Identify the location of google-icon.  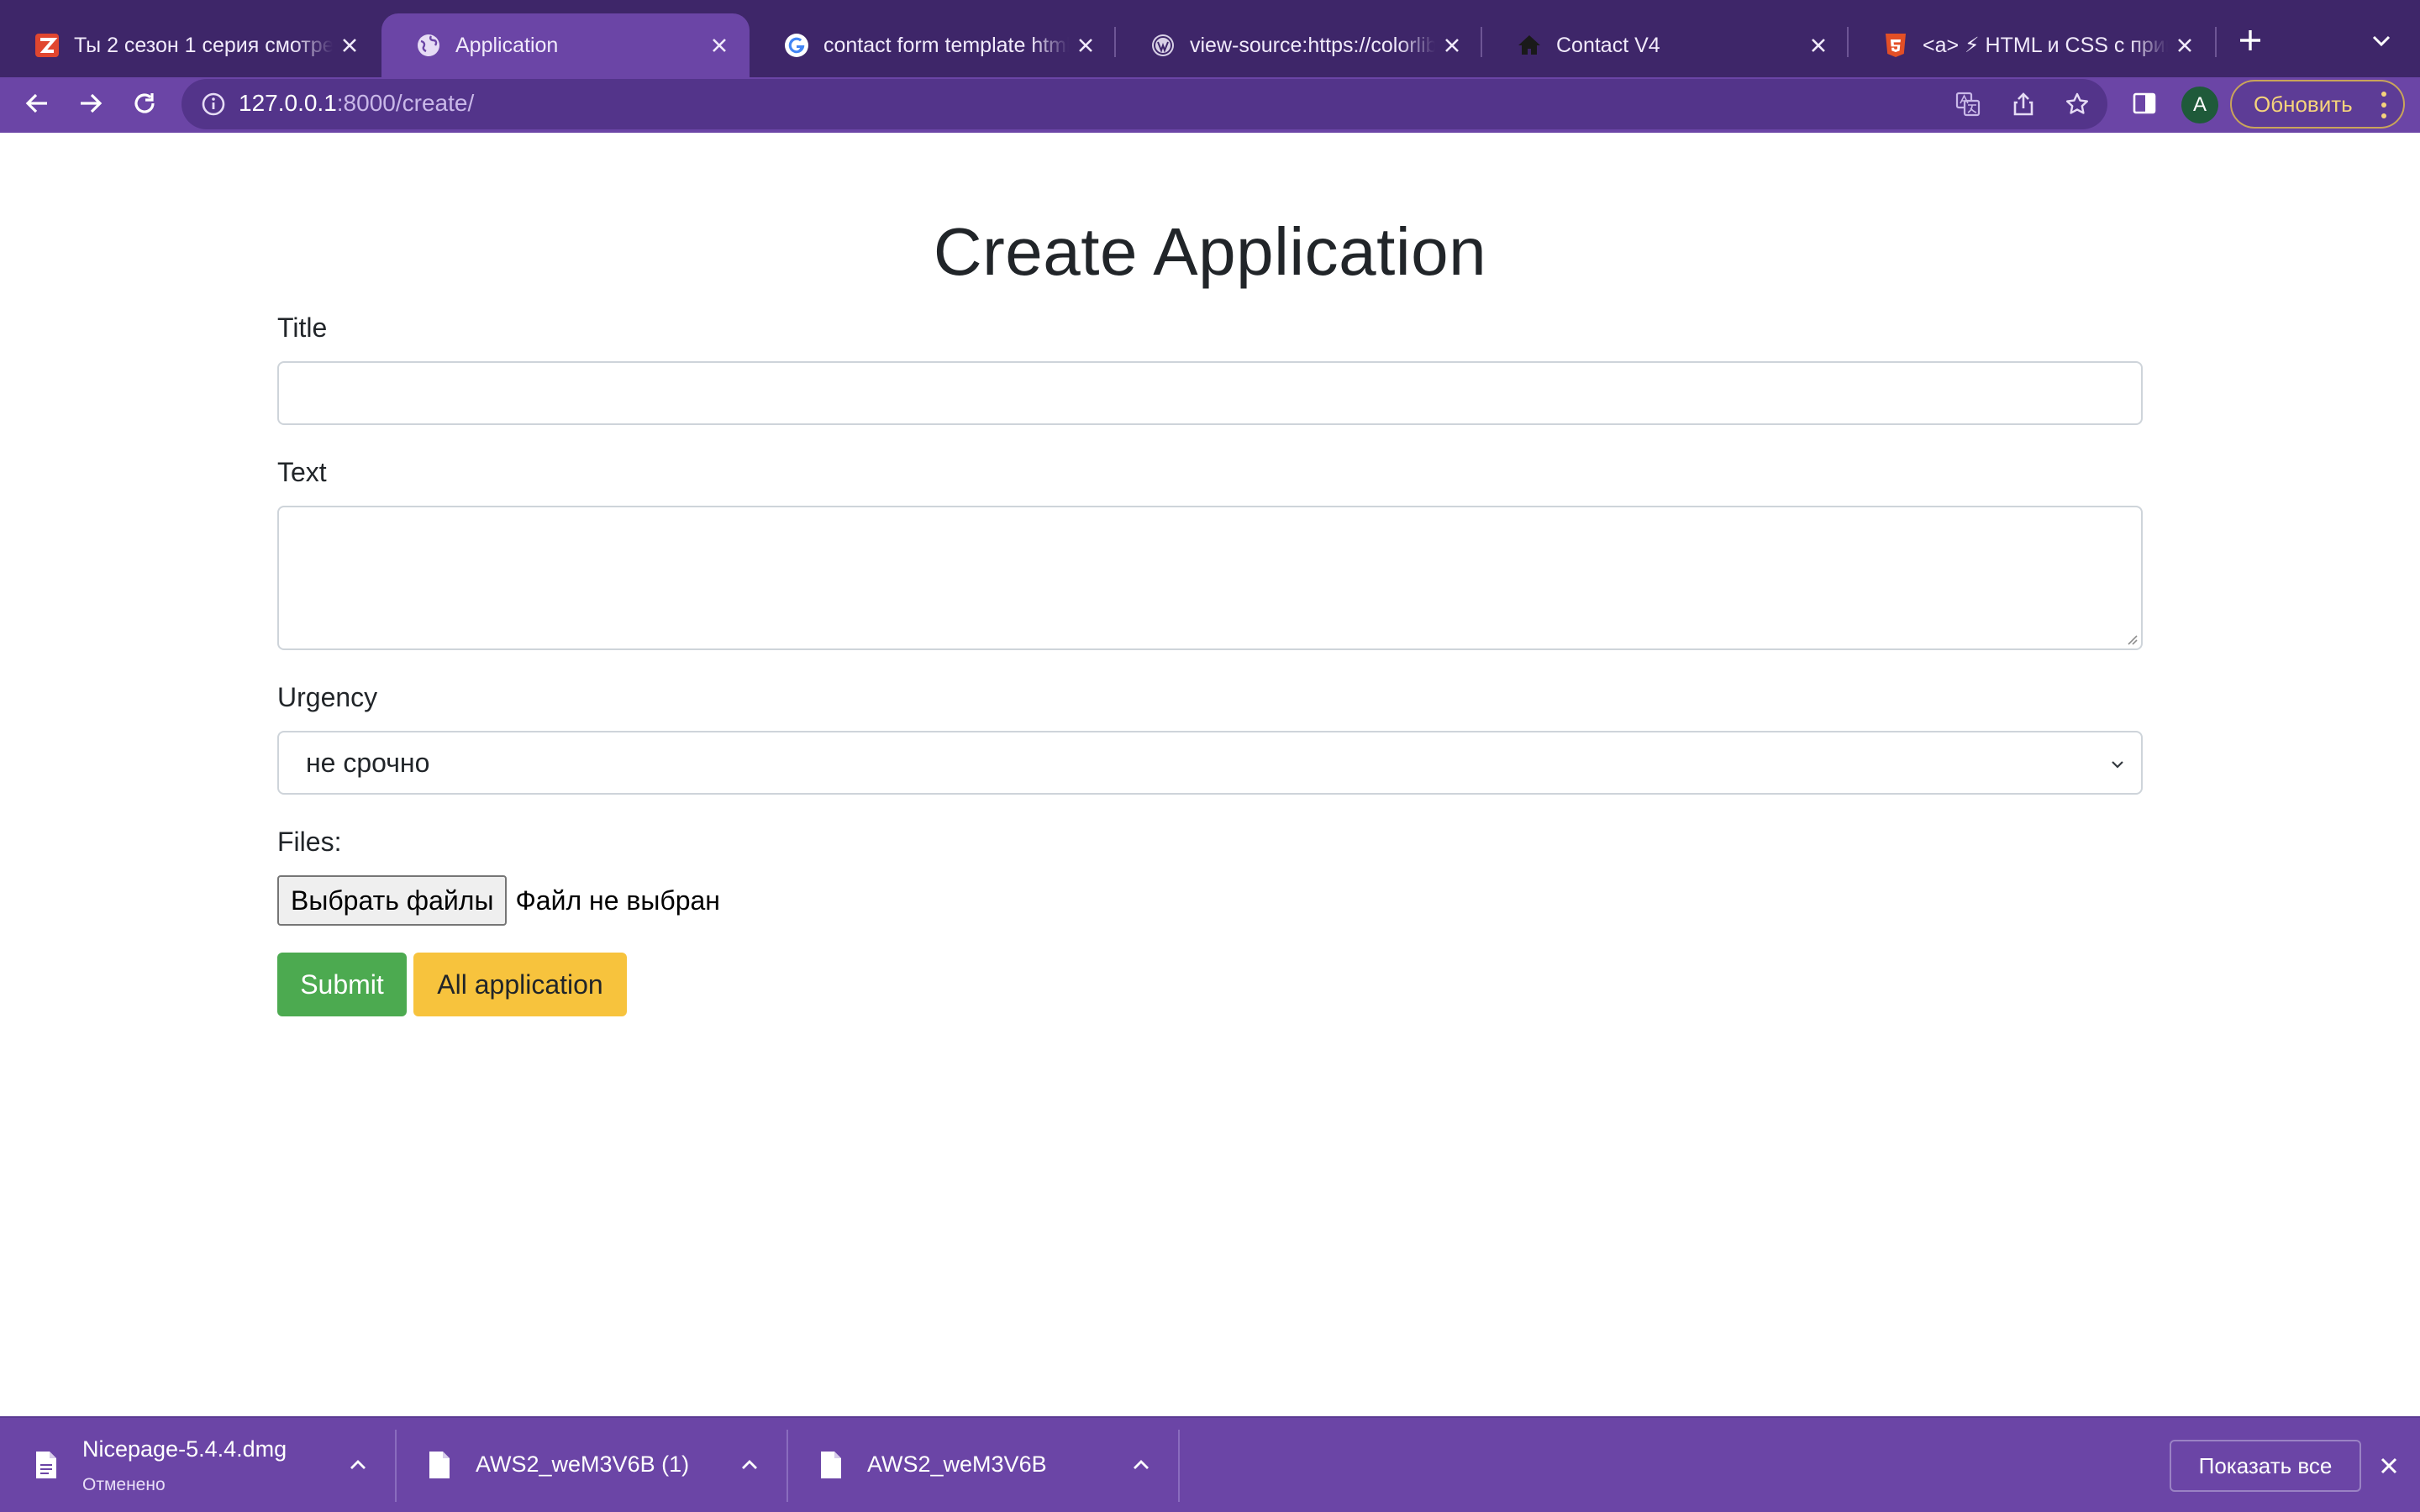
(796, 45).